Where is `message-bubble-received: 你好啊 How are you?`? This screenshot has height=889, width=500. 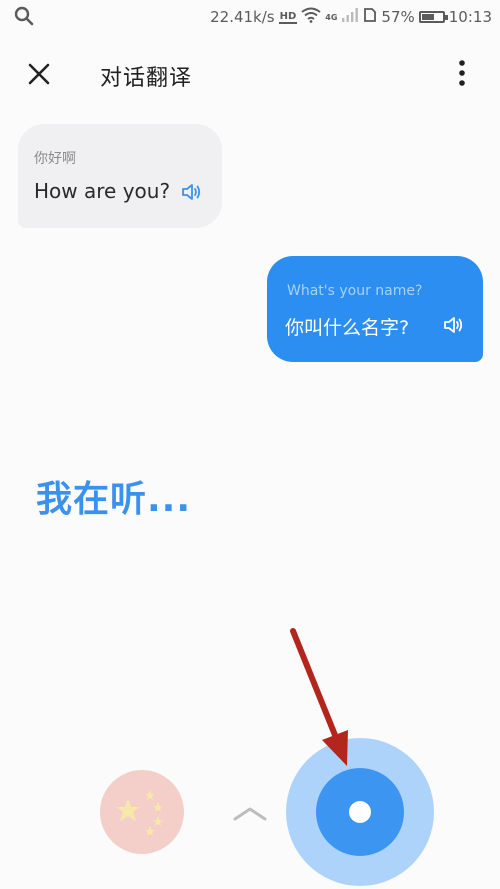 message-bubble-received: 你好啊 How are you? is located at coordinates (120, 176).